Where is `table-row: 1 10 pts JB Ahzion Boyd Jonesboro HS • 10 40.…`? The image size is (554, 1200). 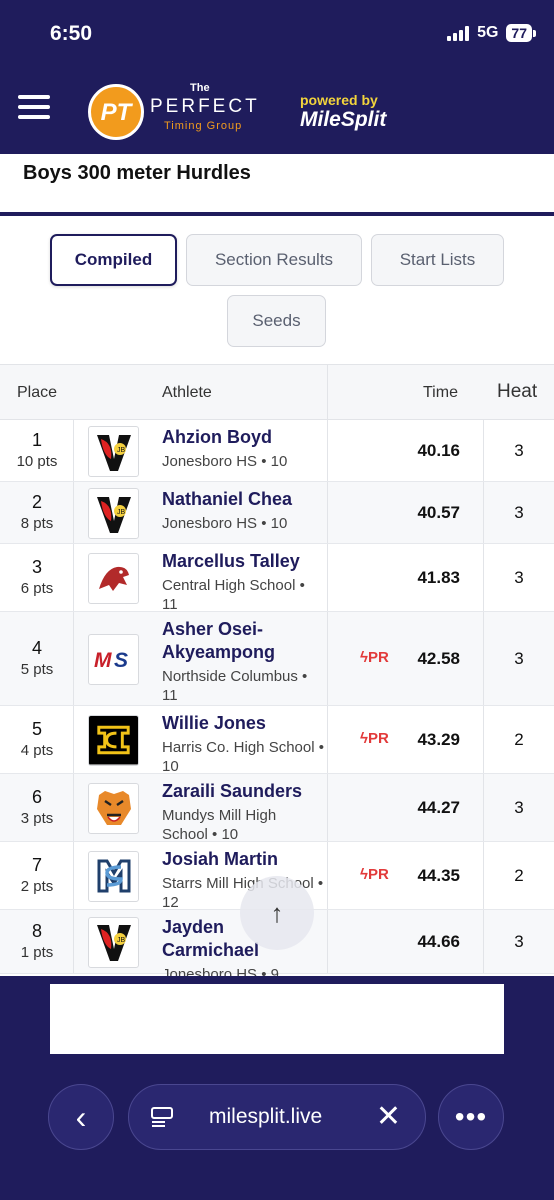 table-row: 1 10 pts JB Ahzion Boyd Jonesboro HS • 10 40.… is located at coordinates (277, 451).